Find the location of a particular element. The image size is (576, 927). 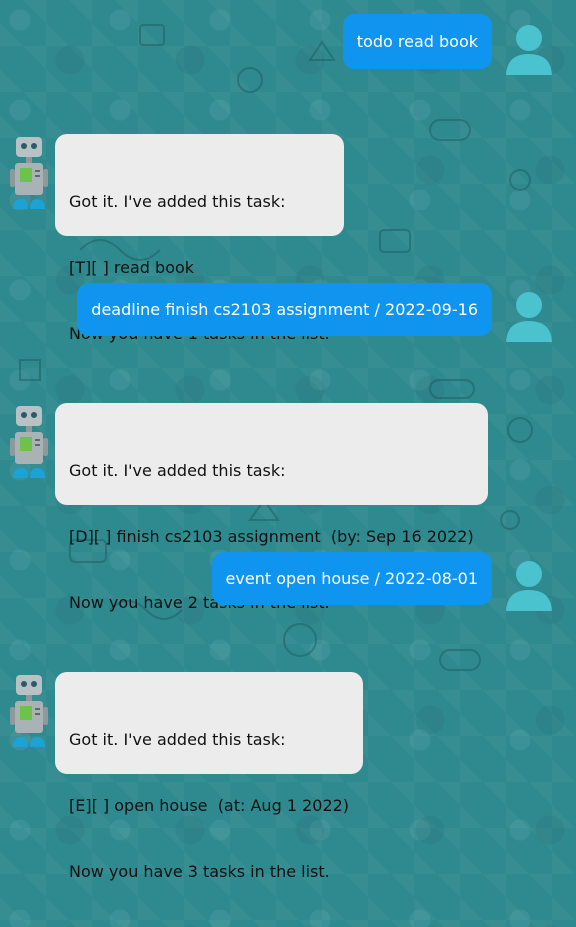

user-message-bubble: todo read book is located at coordinates (417, 41).